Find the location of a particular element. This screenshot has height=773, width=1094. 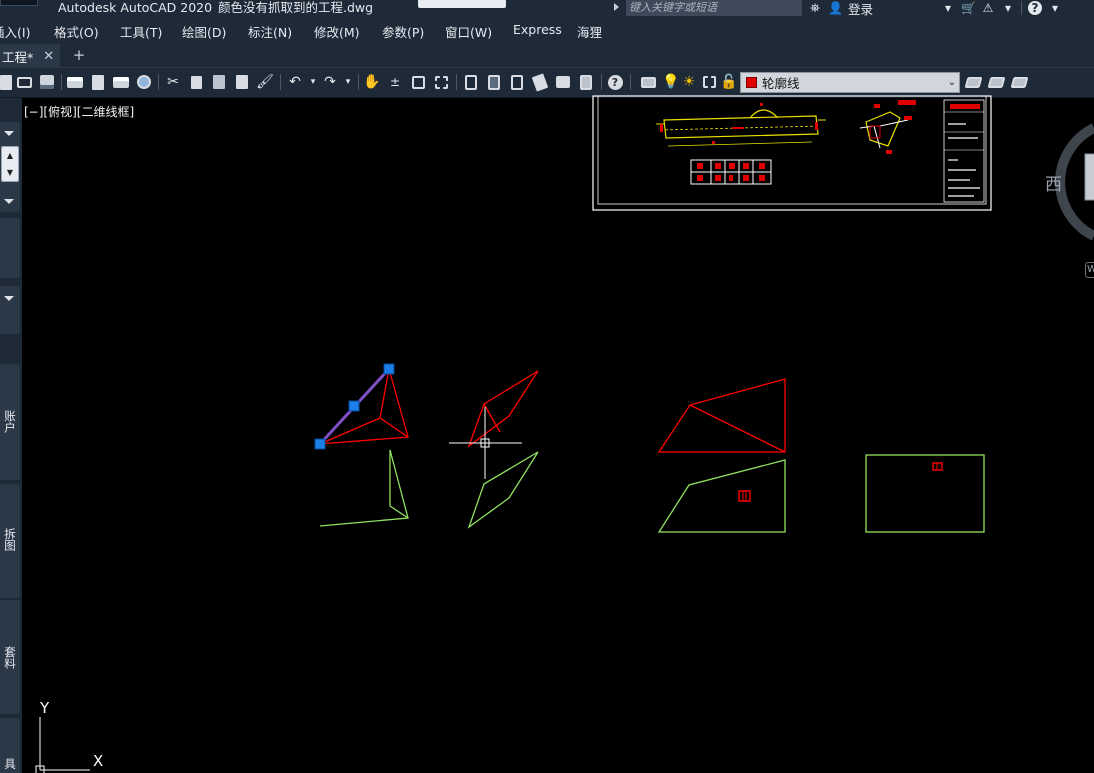

ucs-icon is located at coordinates (62, 745).